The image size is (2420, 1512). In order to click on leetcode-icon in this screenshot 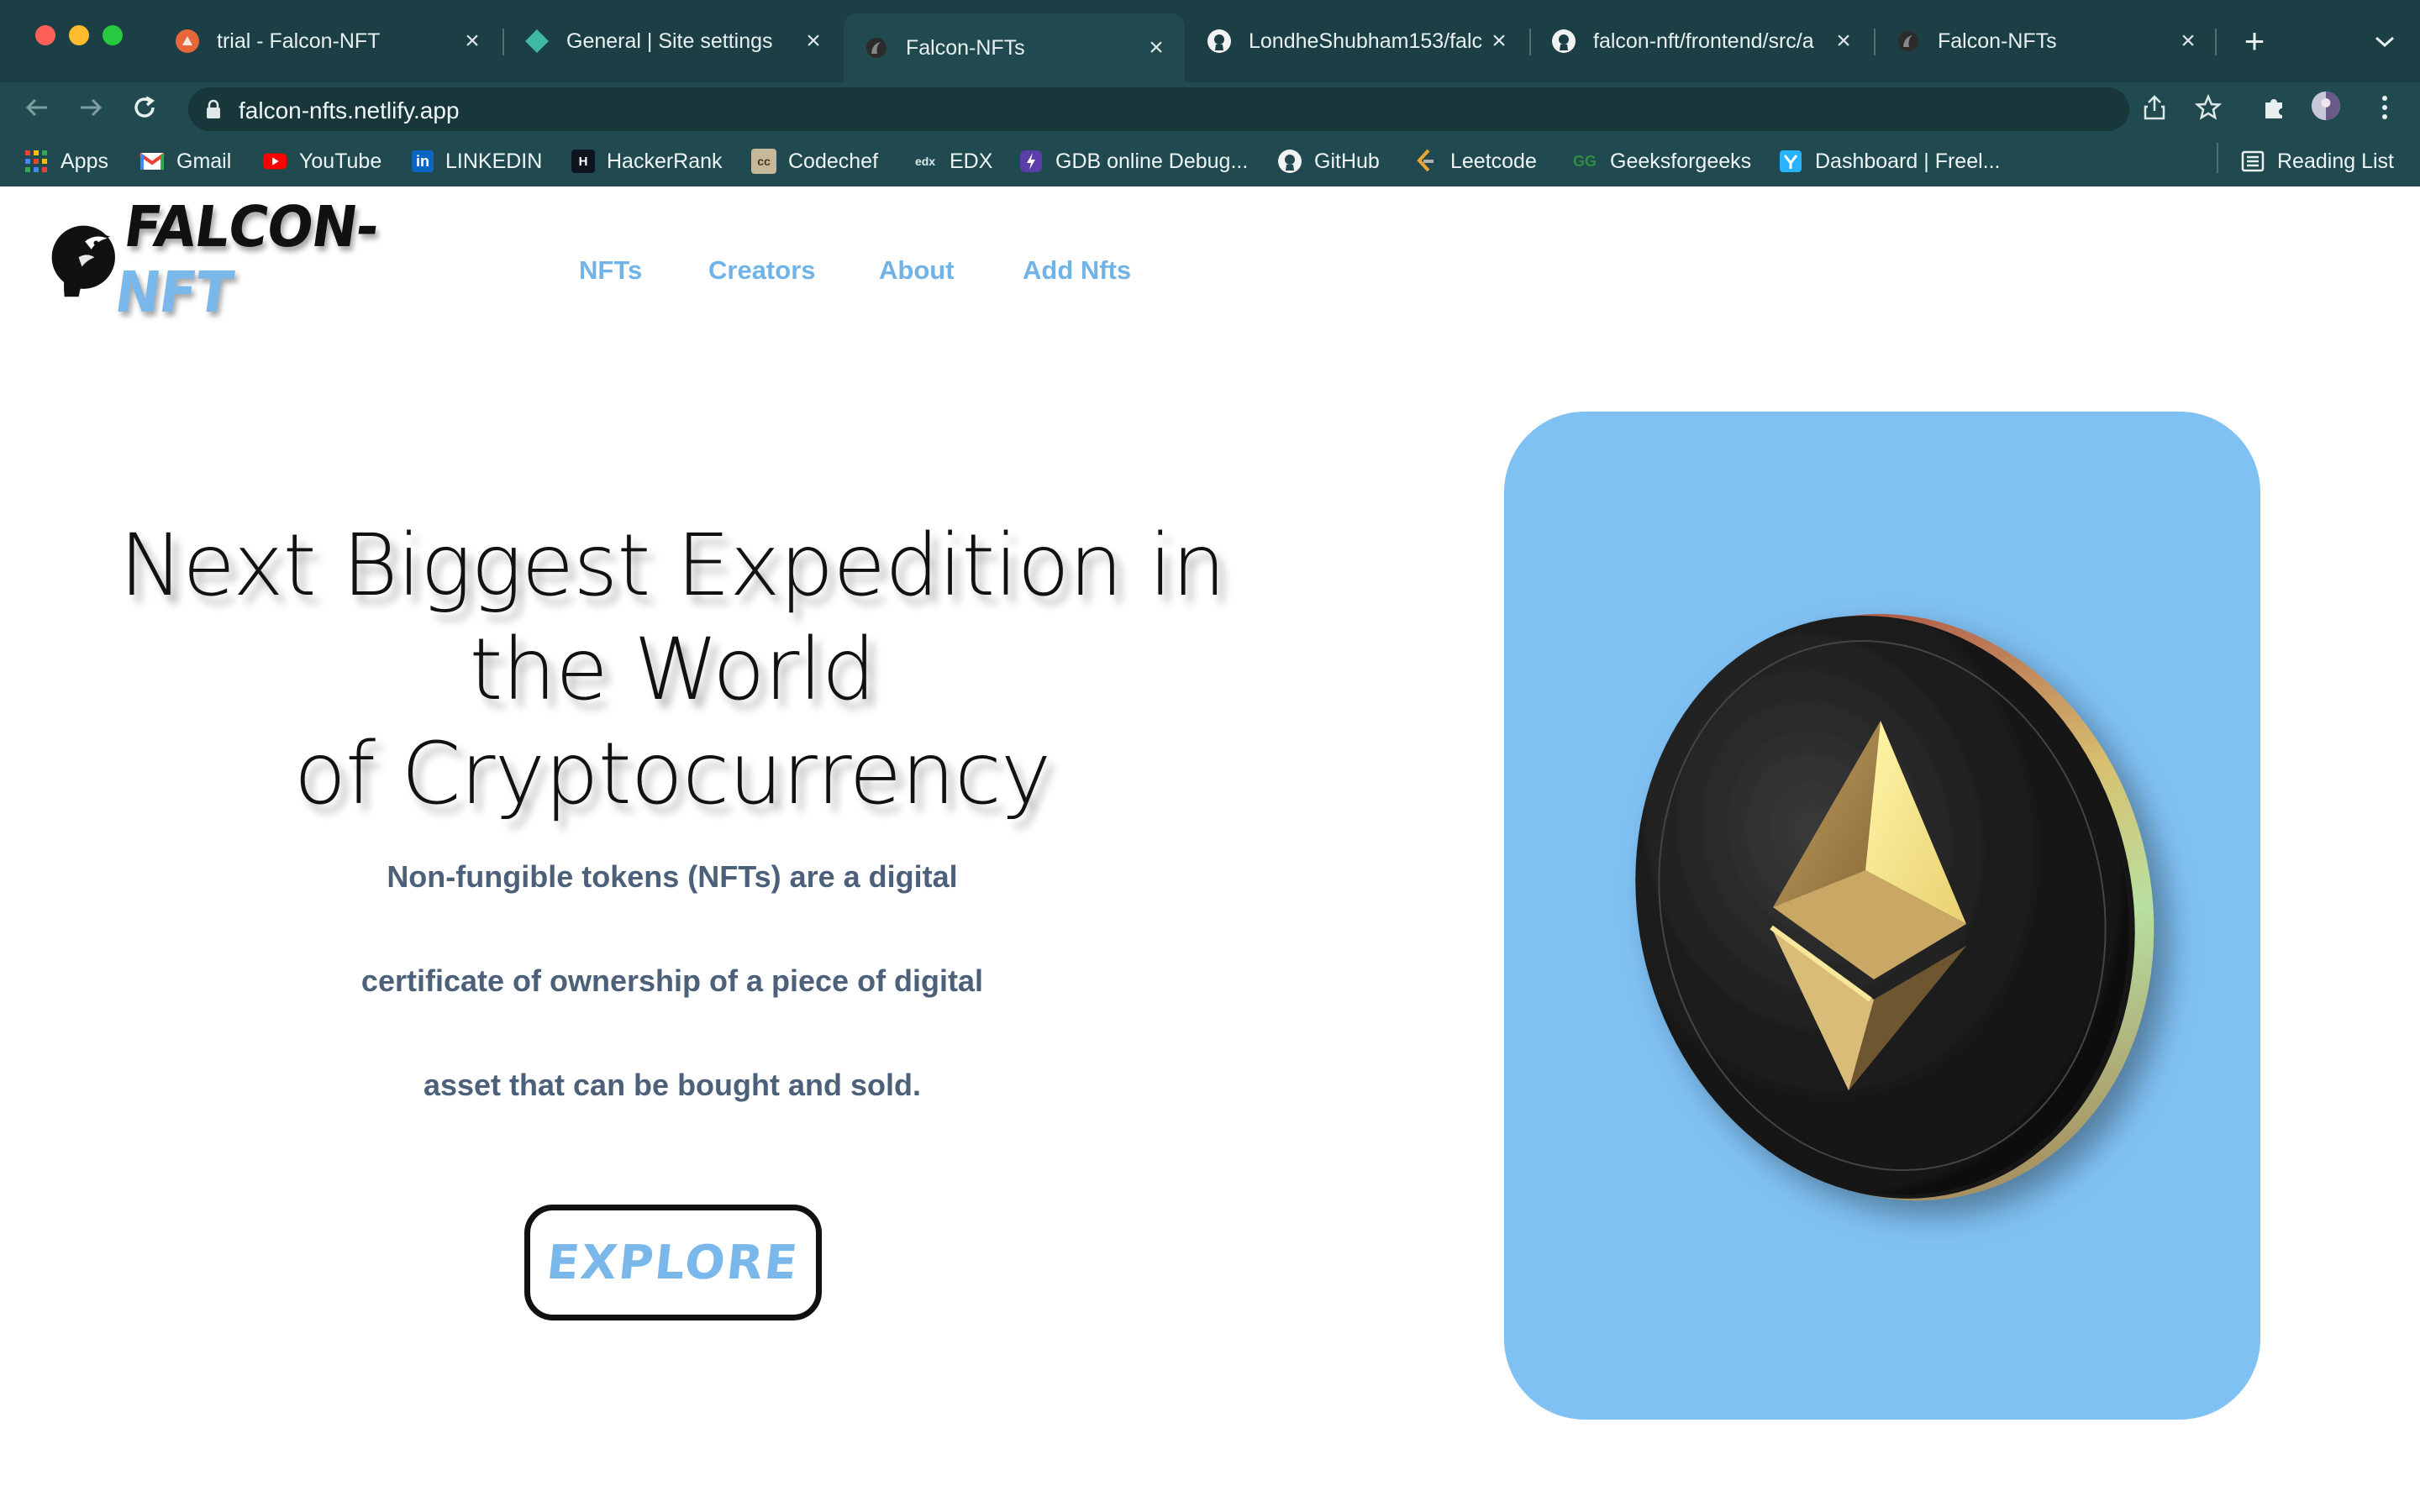, I will do `click(1426, 161)`.